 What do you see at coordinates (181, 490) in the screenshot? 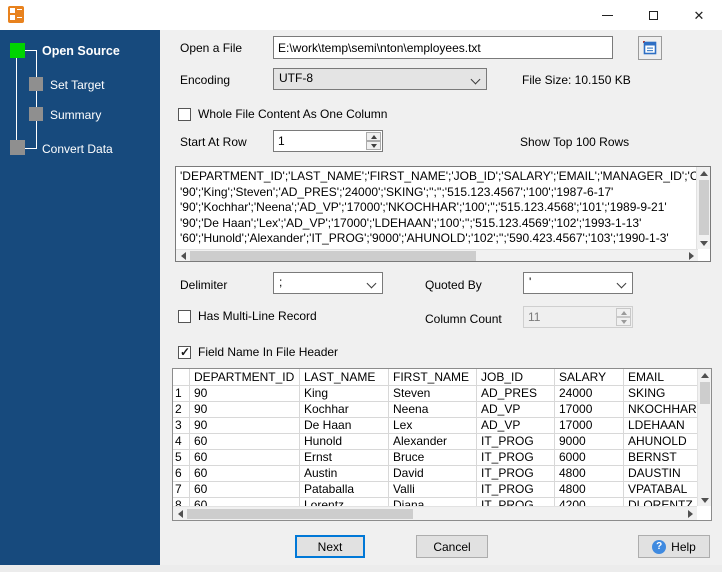
I see `row-number: 7` at bounding box center [181, 490].